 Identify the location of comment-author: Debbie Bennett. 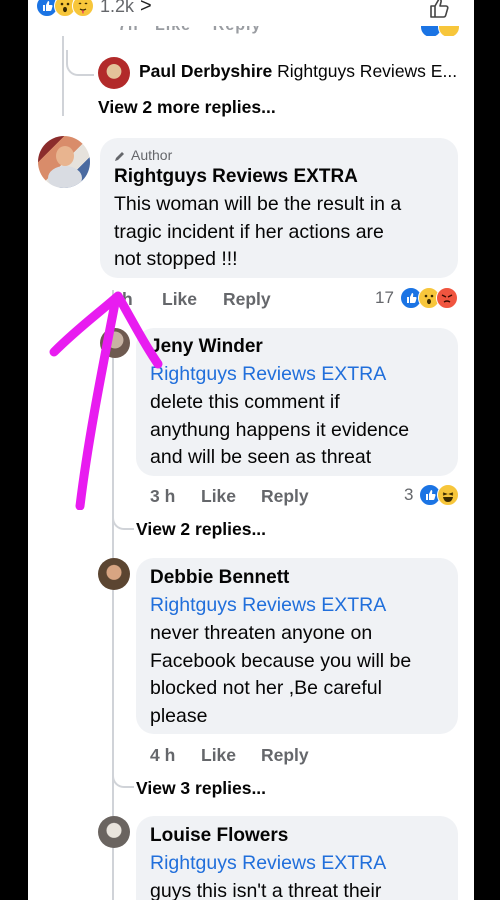
(219, 578).